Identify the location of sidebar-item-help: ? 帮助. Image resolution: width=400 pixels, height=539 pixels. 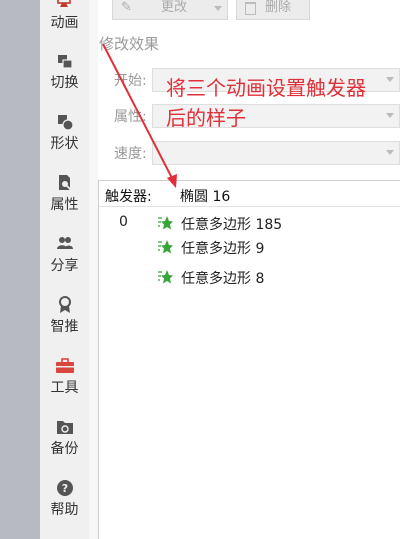
(64, 505).